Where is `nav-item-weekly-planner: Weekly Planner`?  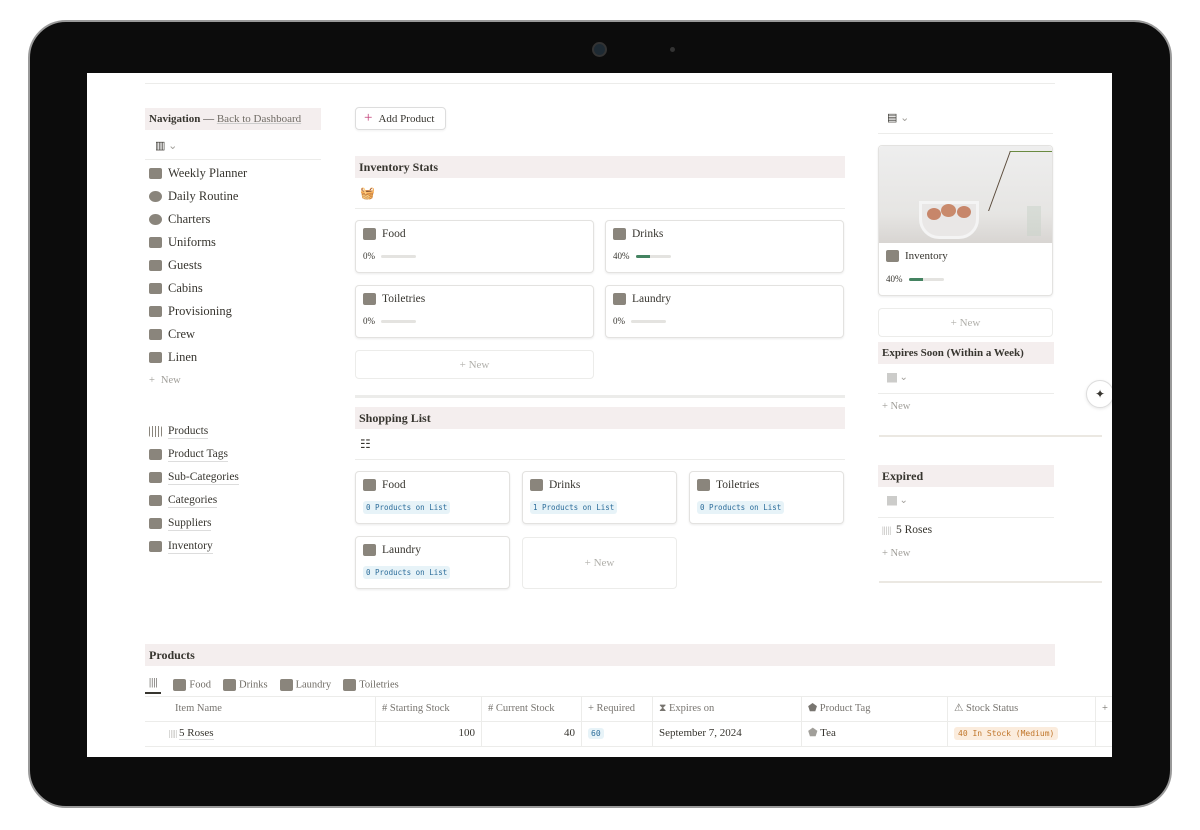
nav-item-weekly-planner: Weekly Planner is located at coordinates (234, 173).